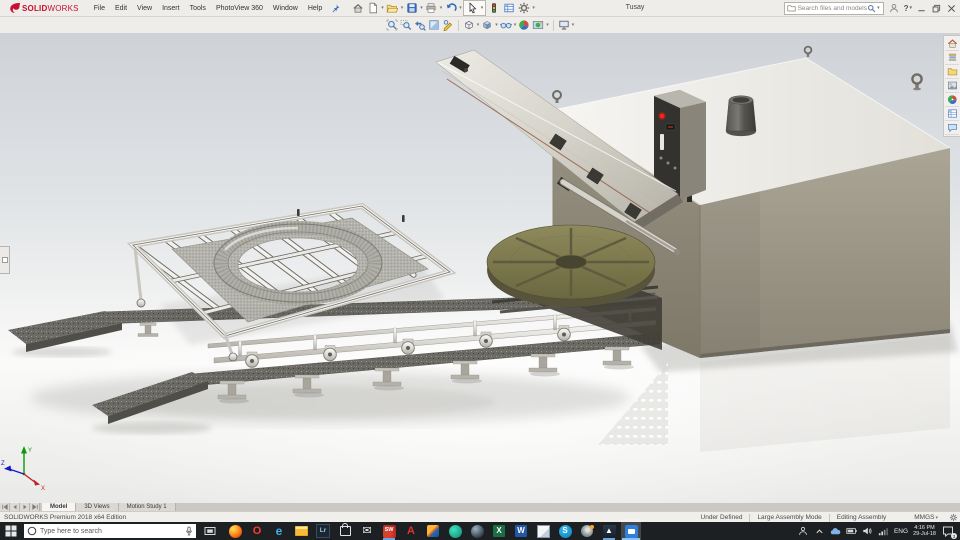 This screenshot has width=960, height=540. What do you see at coordinates (367, 531) in the screenshot?
I see `taskbar-app-mail: ✉` at bounding box center [367, 531].